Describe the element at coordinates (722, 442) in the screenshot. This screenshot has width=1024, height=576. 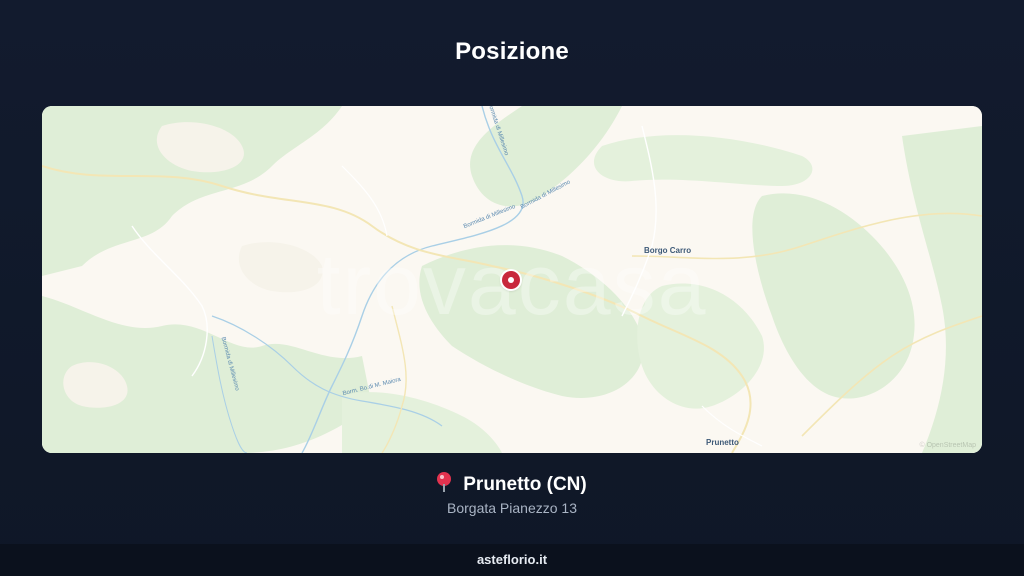
I see `map-label-prunetto: Prunetto` at that location.